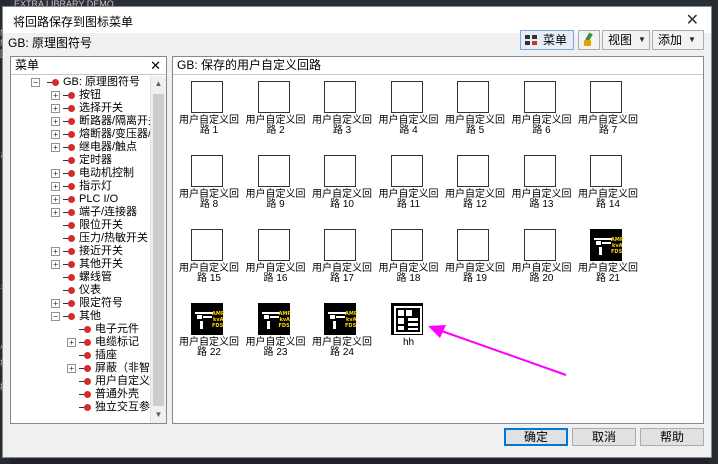 This screenshot has width=718, height=464. Describe the element at coordinates (604, 437) in the screenshot. I see `cancel-button: 取消` at that location.